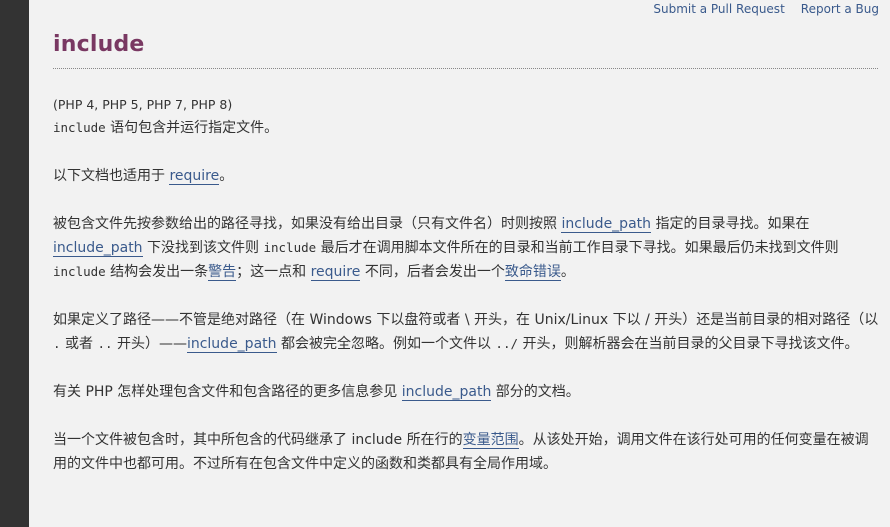  I want to click on paragraph-2: 以下文档也适用于 require。, so click(143, 176).